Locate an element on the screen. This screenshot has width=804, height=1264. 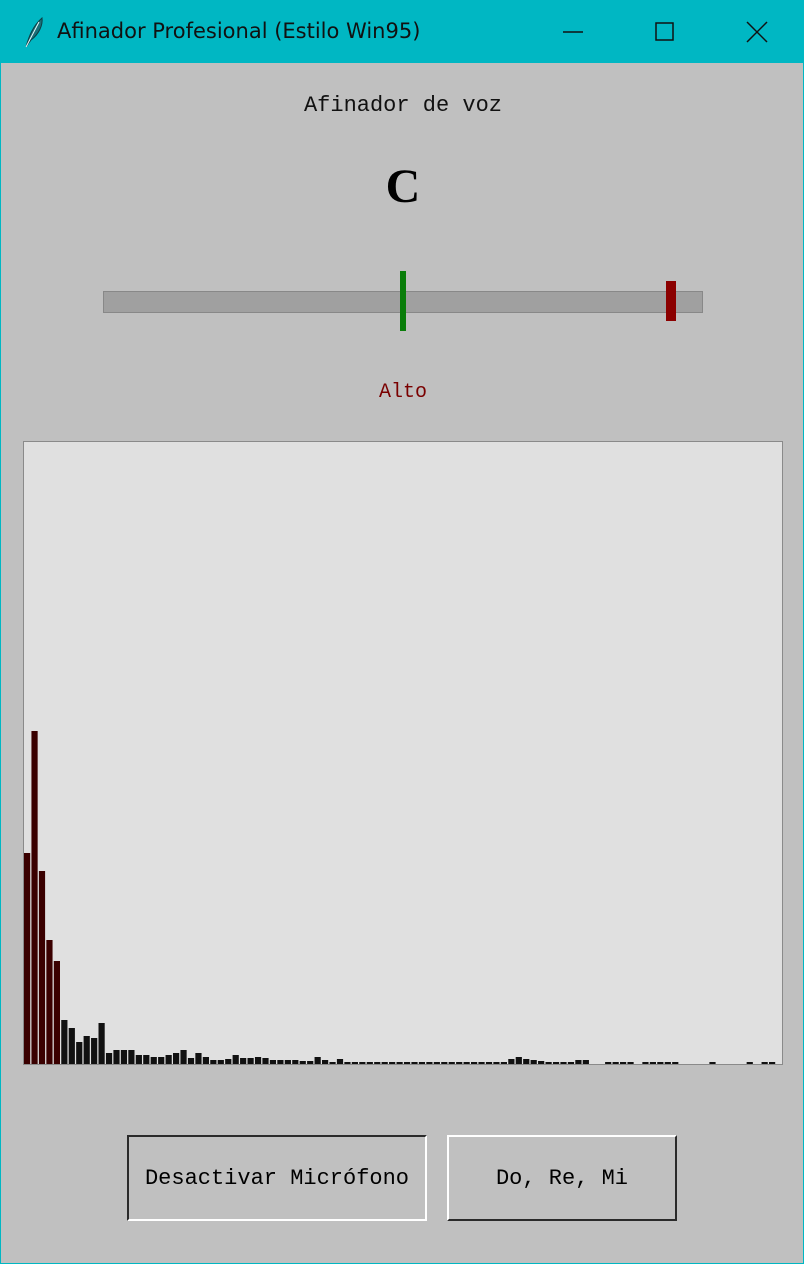
feather-icon is located at coordinates (34, 32).